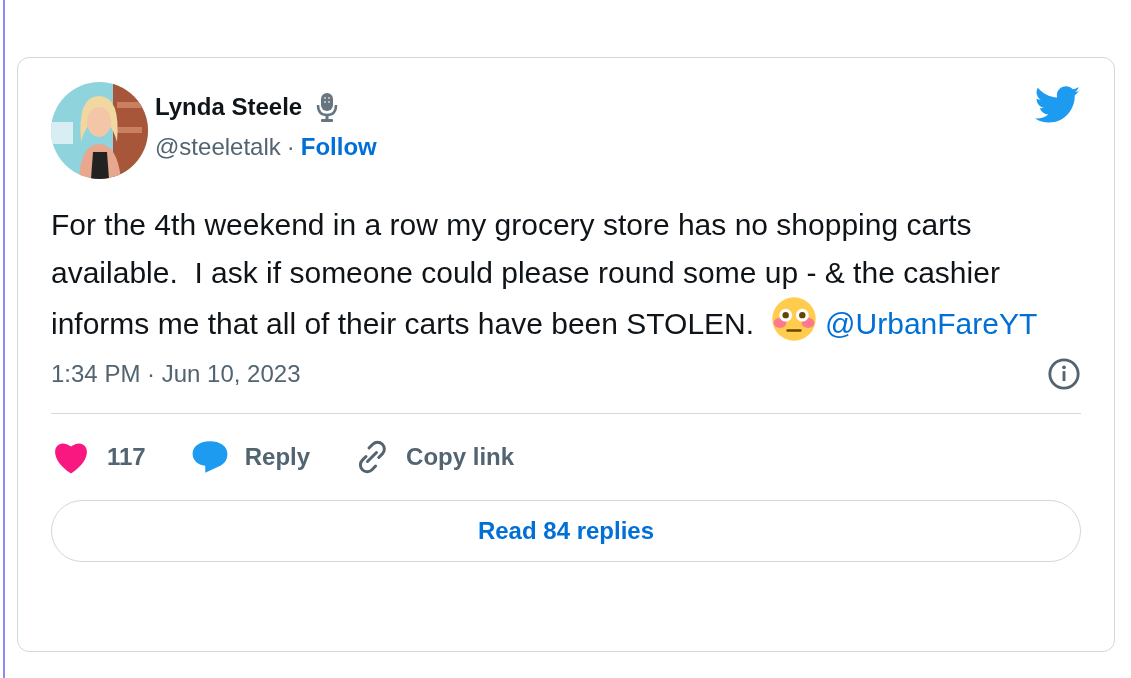 The image size is (1131, 678). Describe the element at coordinates (793, 319) in the screenshot. I see `flushed-face-icon` at that location.